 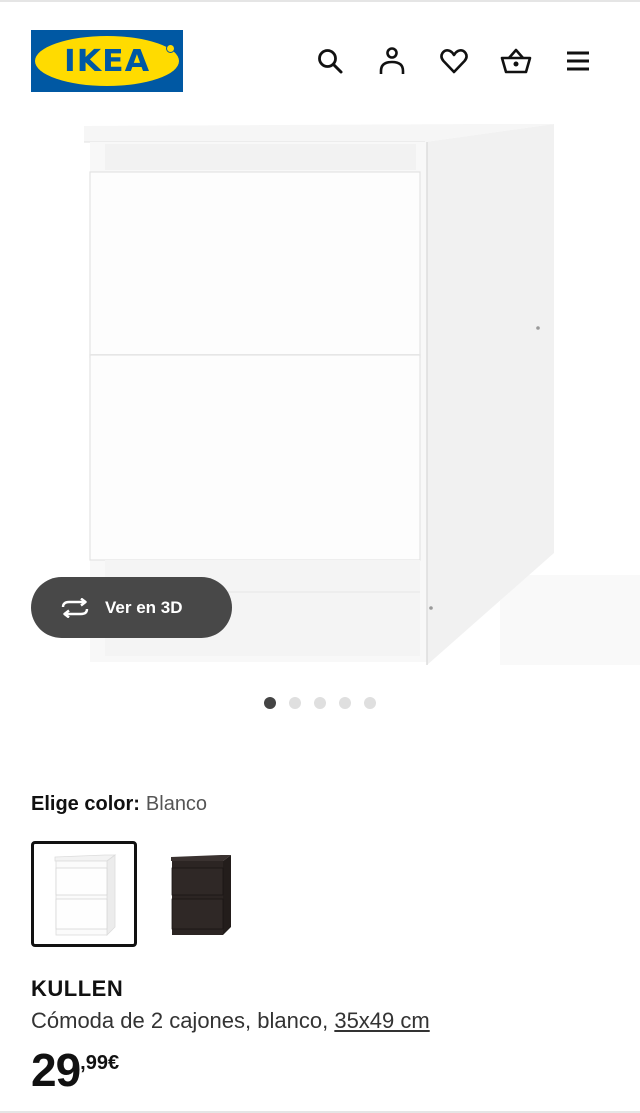 I want to click on color-selector-heading: Elige color: Blanco, so click(x=119, y=804).